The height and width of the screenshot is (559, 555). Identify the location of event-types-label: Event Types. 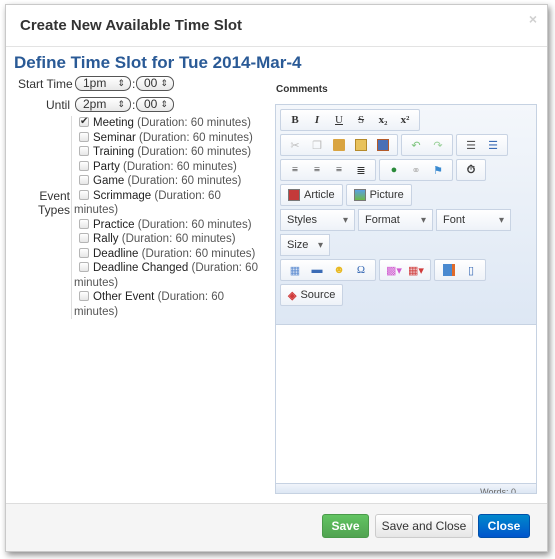
(53, 203).